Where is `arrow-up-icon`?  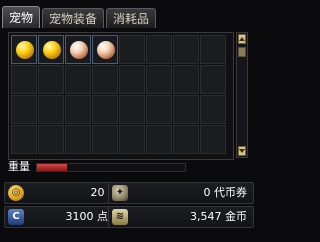 arrow-up-icon is located at coordinates (242, 39).